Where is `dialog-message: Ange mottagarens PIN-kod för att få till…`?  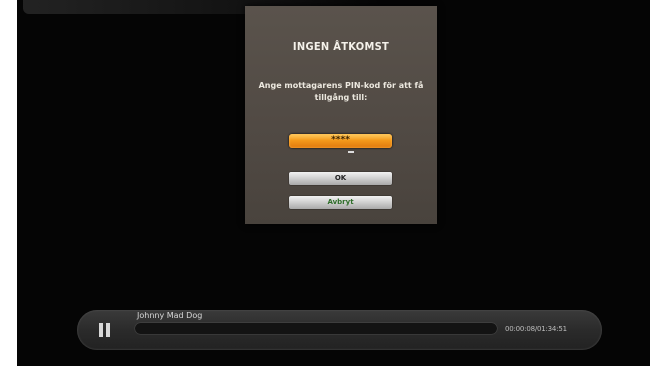
dialog-message: Ange mottagarens PIN-kod för att få till… is located at coordinates (341, 91).